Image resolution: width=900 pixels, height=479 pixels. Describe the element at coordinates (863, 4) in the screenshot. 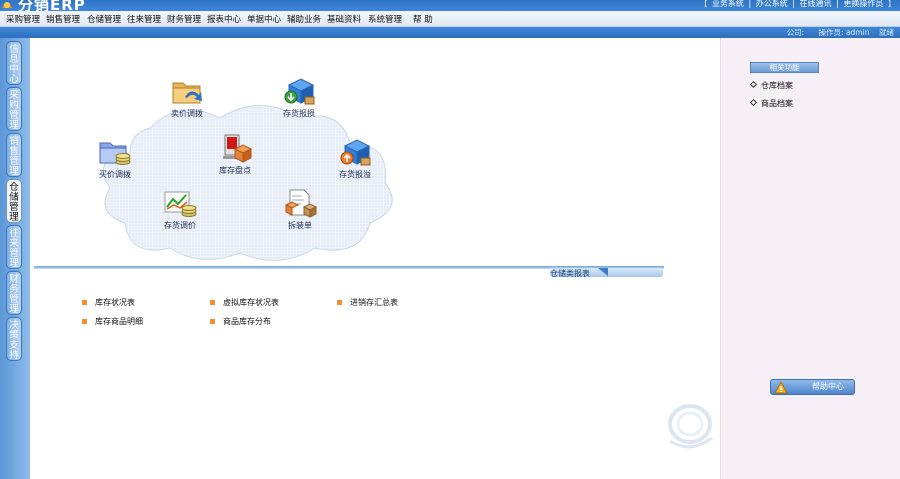

I see `top-link-switch-operator: 更换操作员` at that location.